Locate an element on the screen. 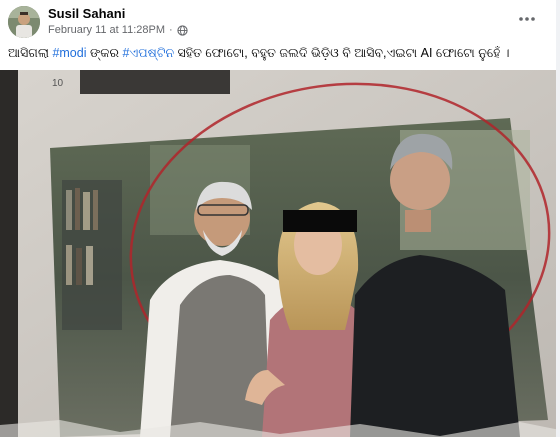 This screenshot has height=437, width=560. post-meta: February 11 at 11:28PM · is located at coordinates (118, 30).